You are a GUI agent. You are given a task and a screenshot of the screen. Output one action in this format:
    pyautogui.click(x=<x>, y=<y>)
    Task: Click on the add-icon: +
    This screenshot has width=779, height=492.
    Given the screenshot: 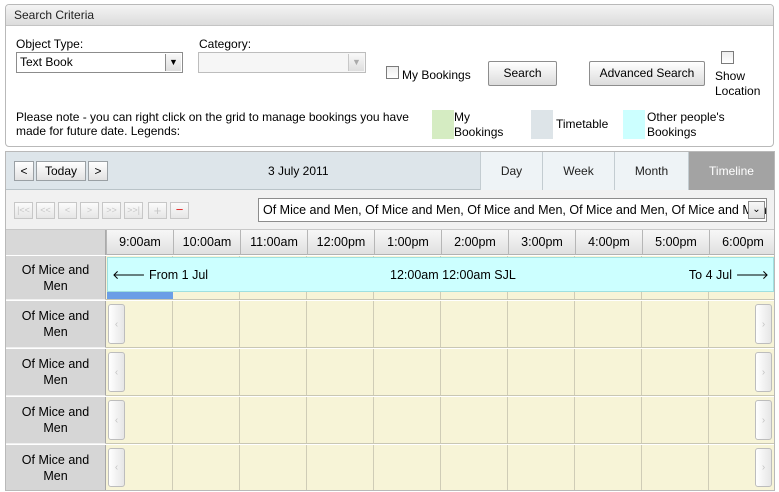 What is the action you would take?
    pyautogui.click(x=157, y=210)
    